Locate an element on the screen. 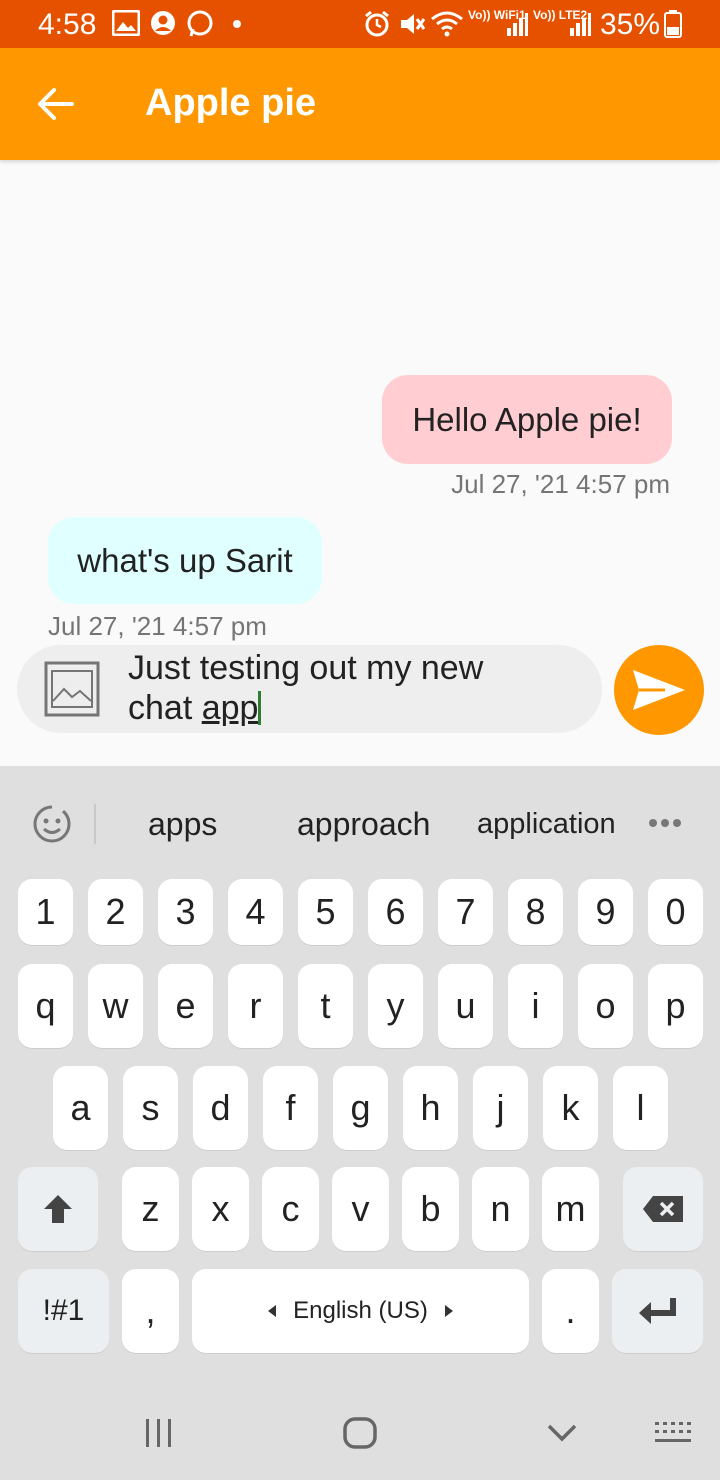 Image resolution: width=720 pixels, height=1480 pixels. key-d: d is located at coordinates (220, 1108).